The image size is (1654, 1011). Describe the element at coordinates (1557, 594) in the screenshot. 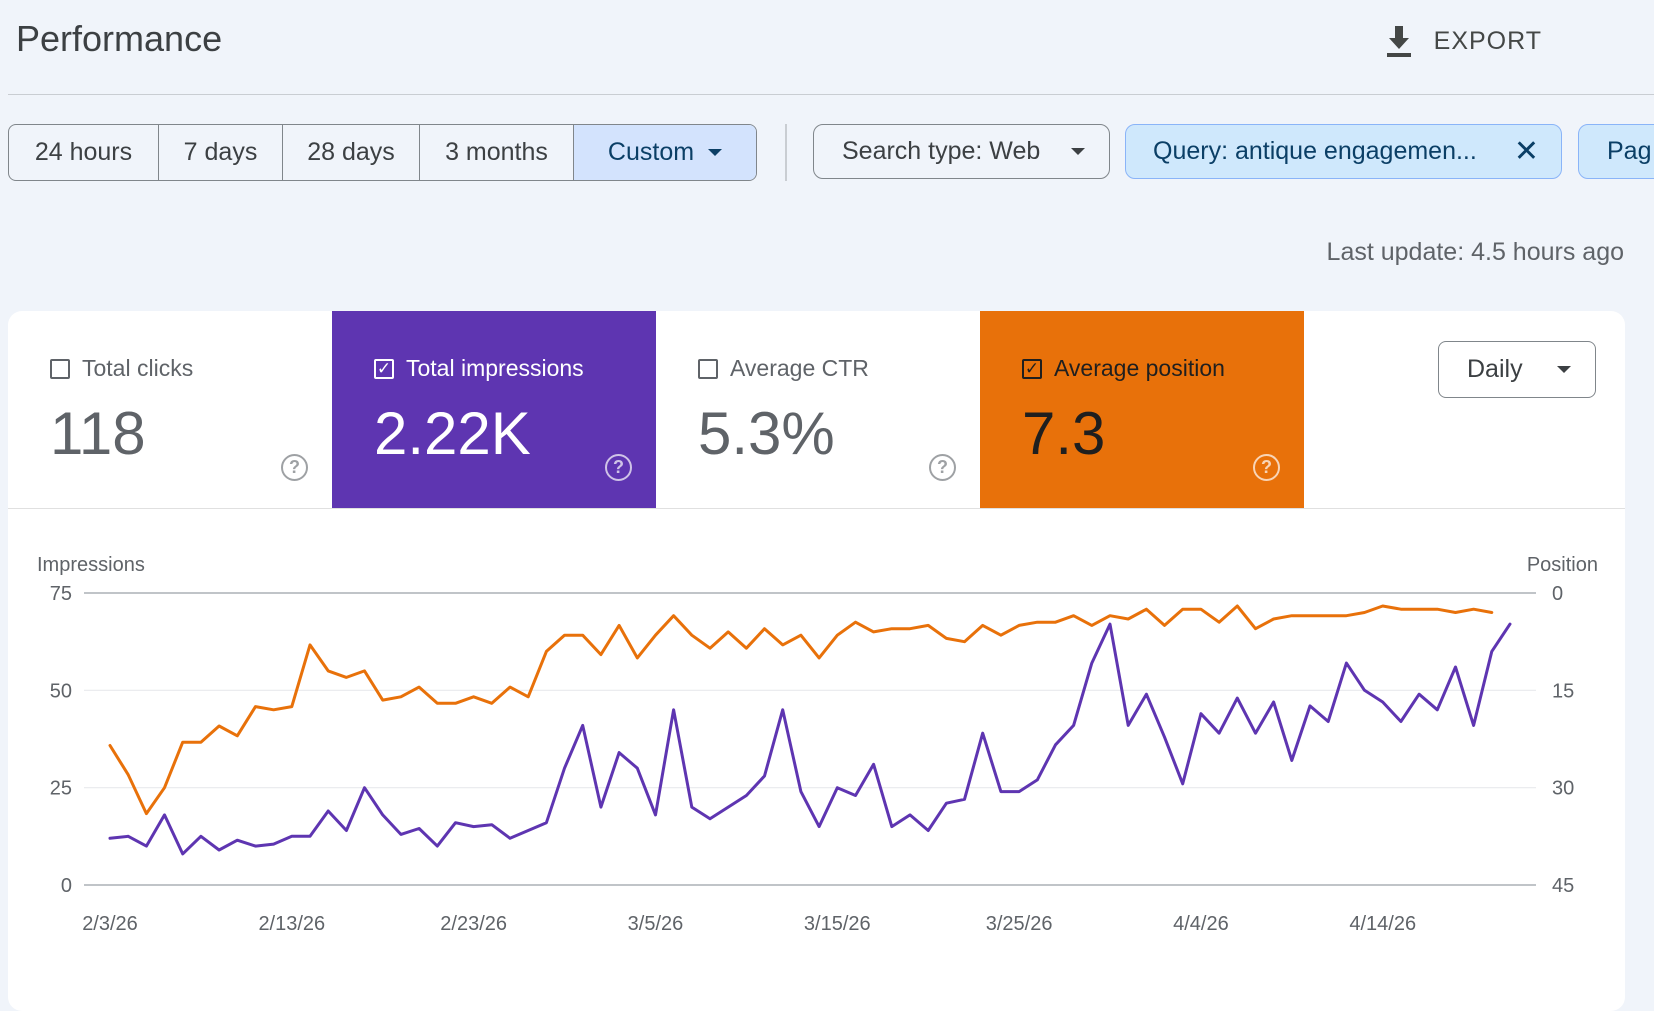

I see `y-right-tick-label: 0` at that location.